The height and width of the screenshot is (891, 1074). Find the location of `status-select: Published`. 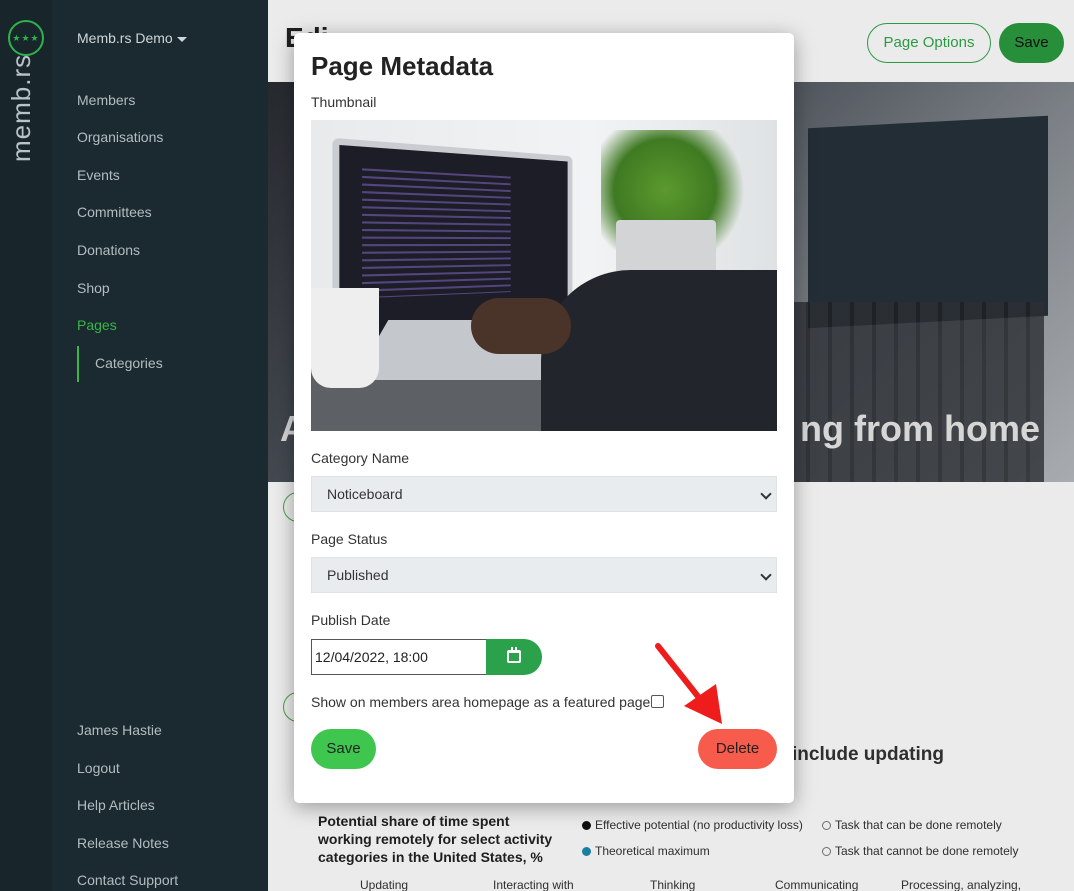

status-select: Published is located at coordinates (544, 575).